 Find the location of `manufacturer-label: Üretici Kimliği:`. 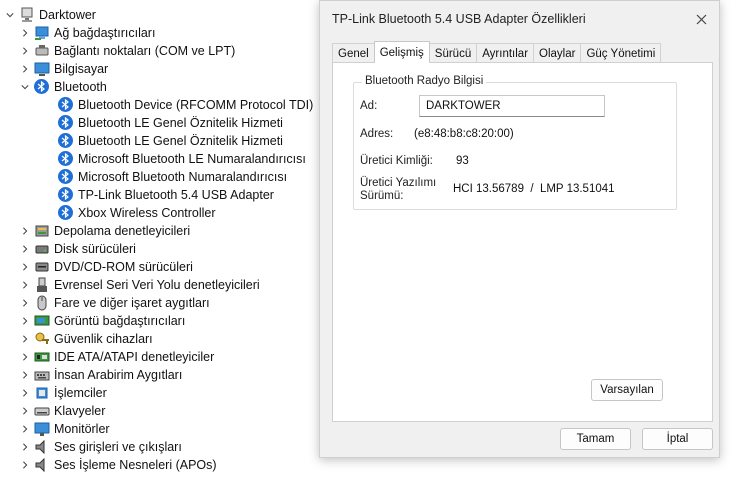

manufacturer-label: Üretici Kimliği: is located at coordinates (396, 161).